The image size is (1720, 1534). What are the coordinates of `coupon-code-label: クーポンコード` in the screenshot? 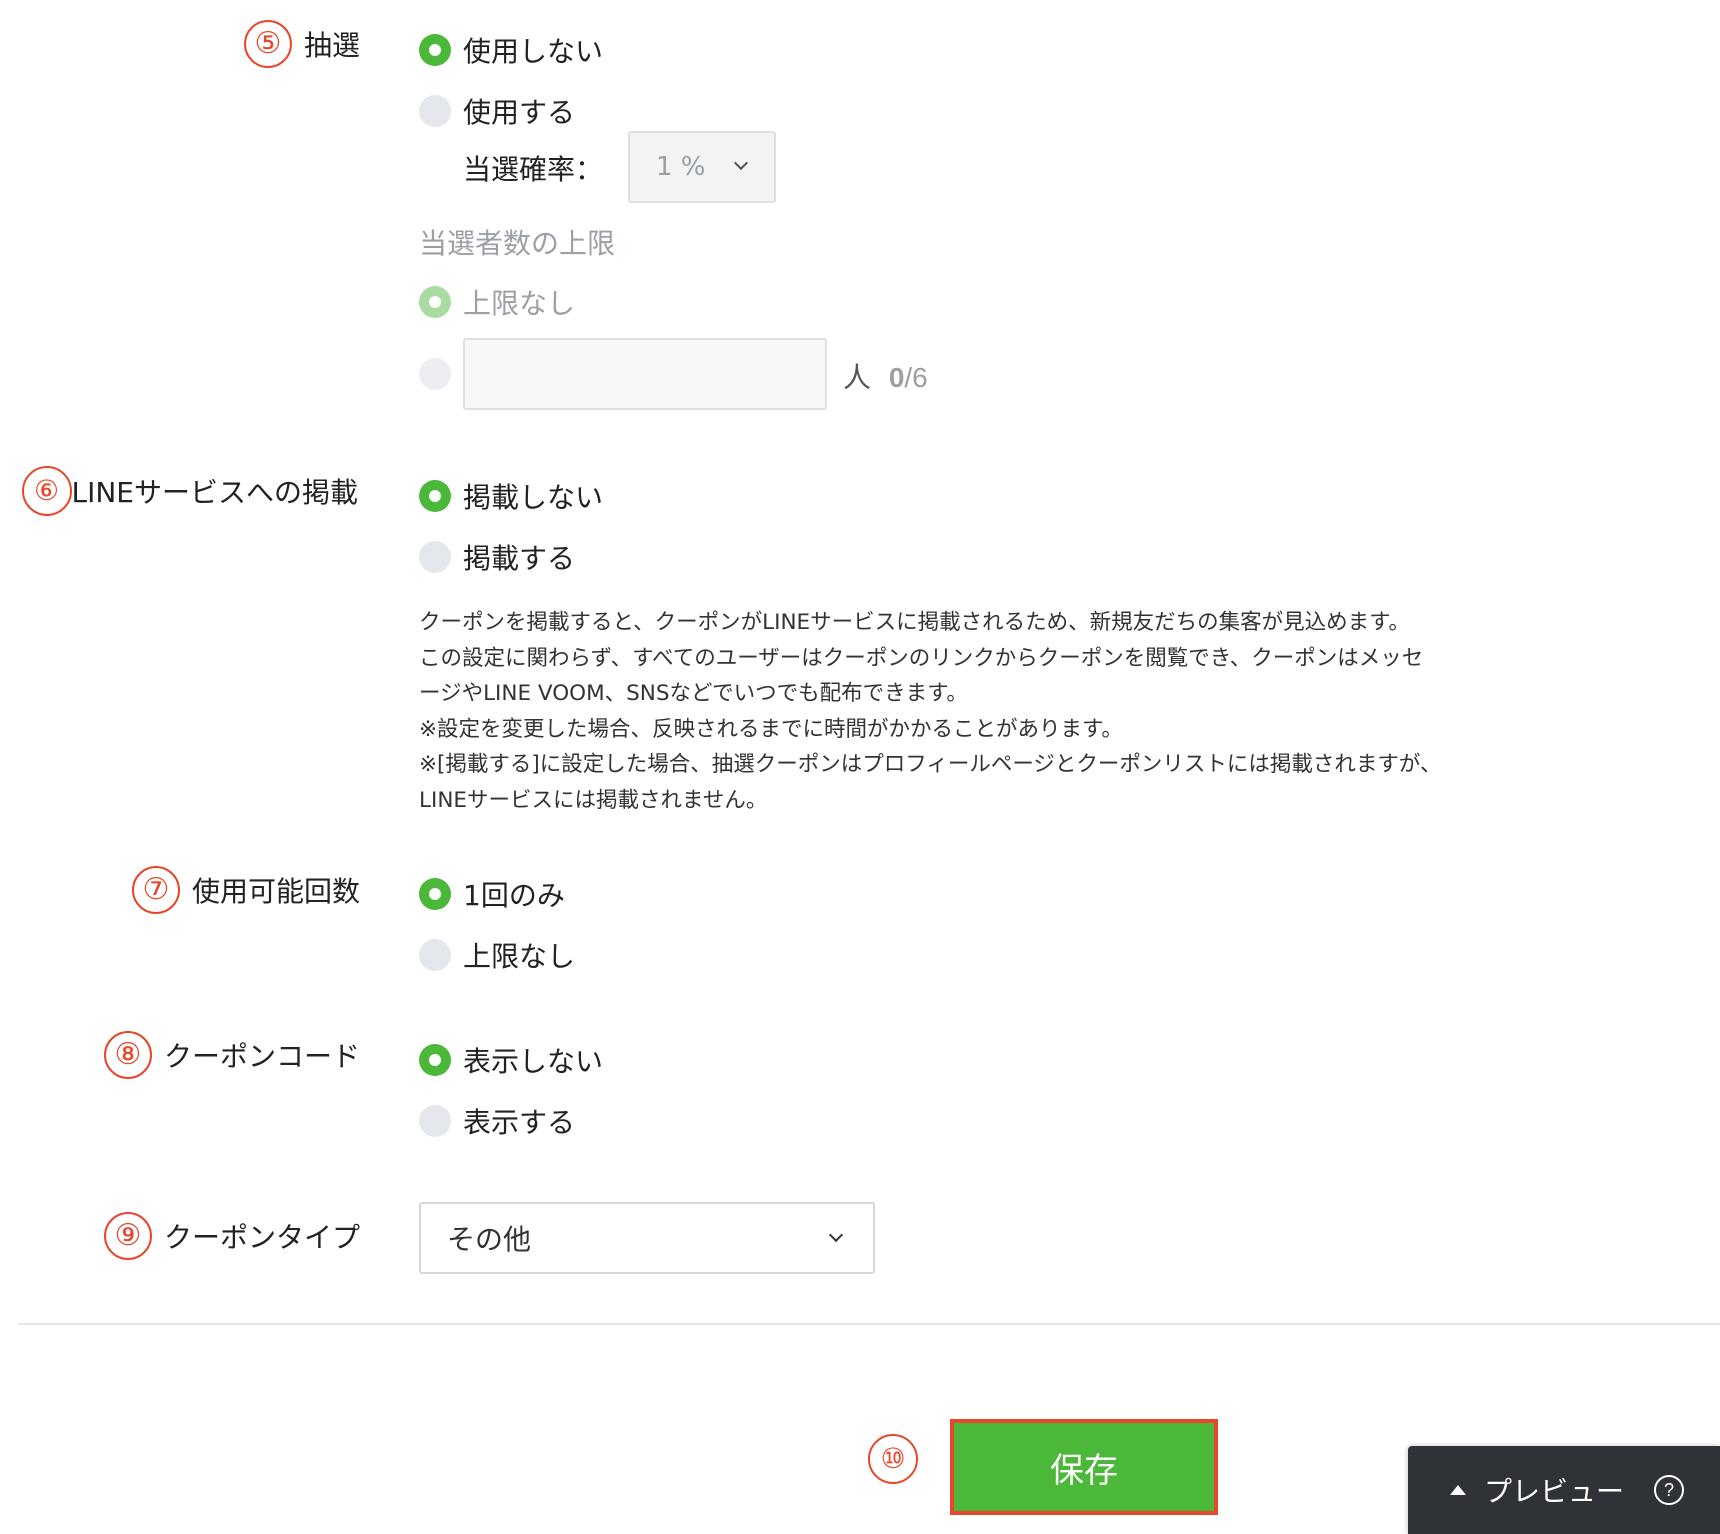 It's located at (261, 1056).